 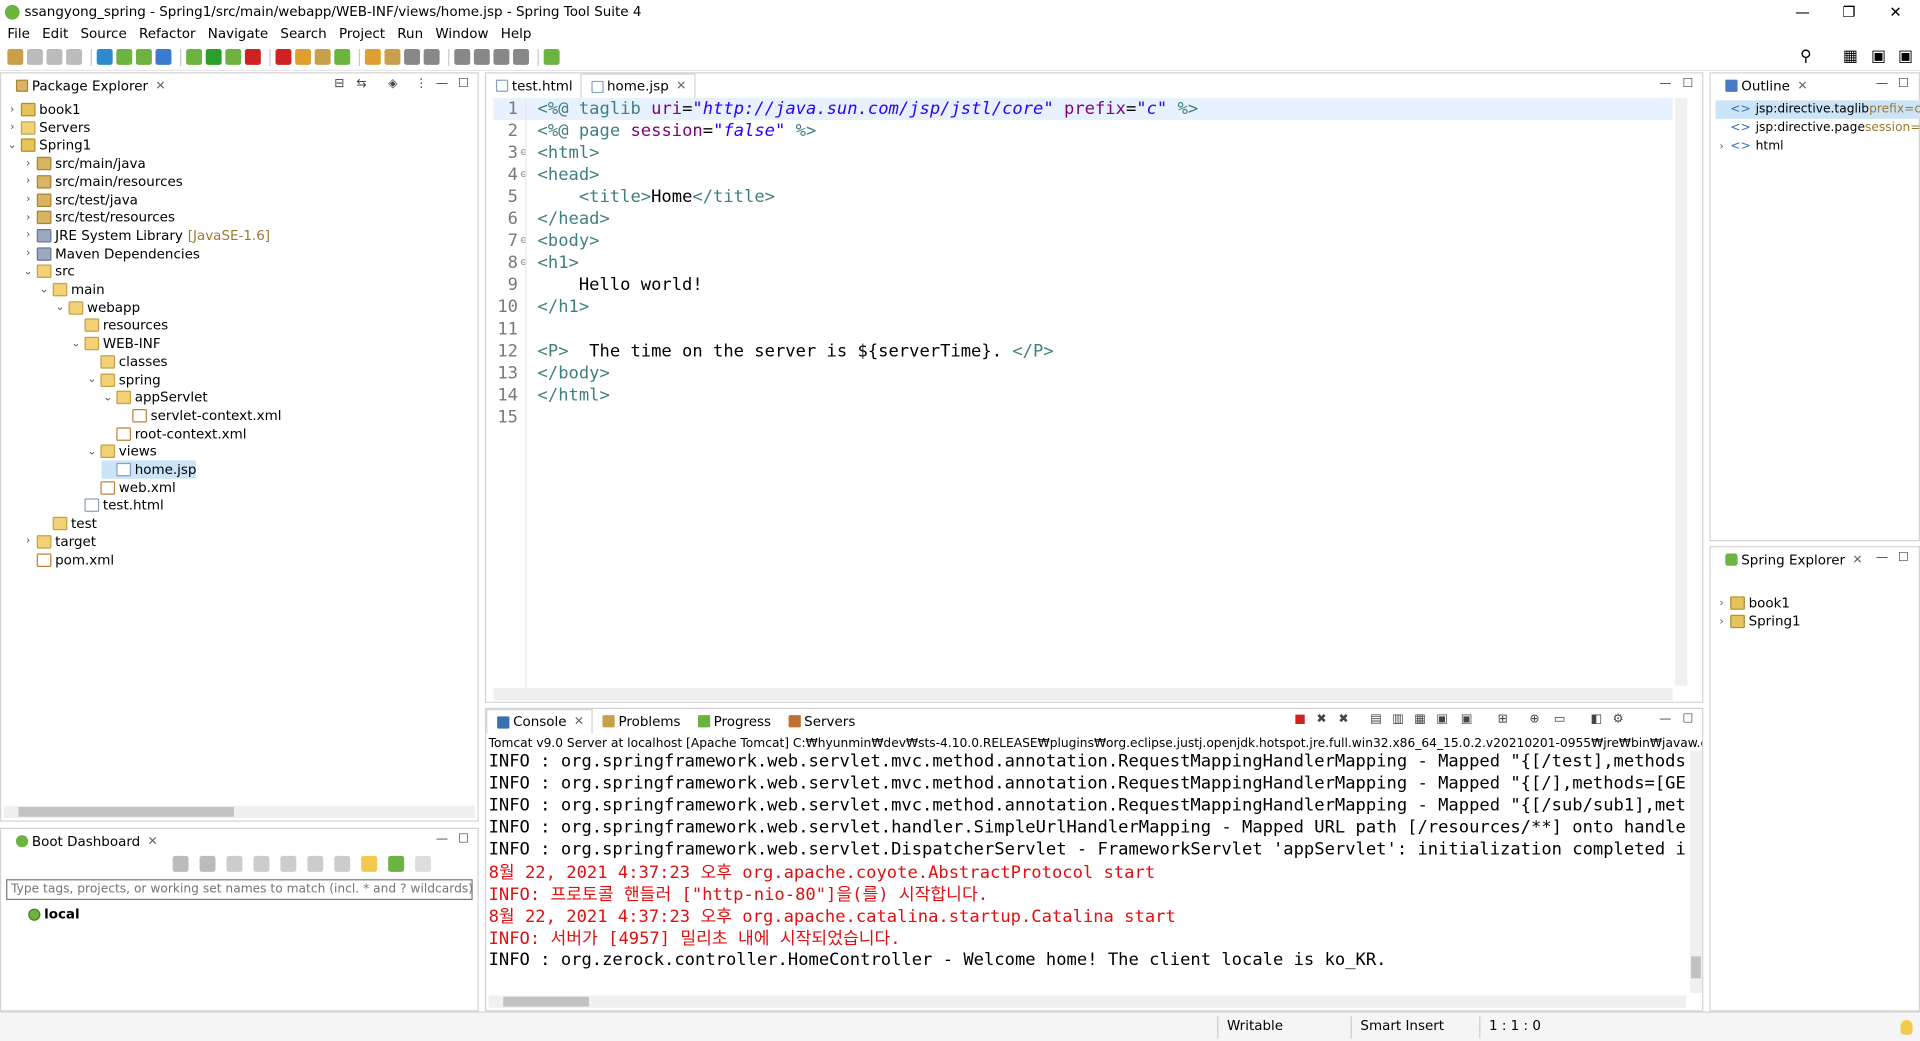 I want to click on menu-run: Run, so click(x=410, y=34).